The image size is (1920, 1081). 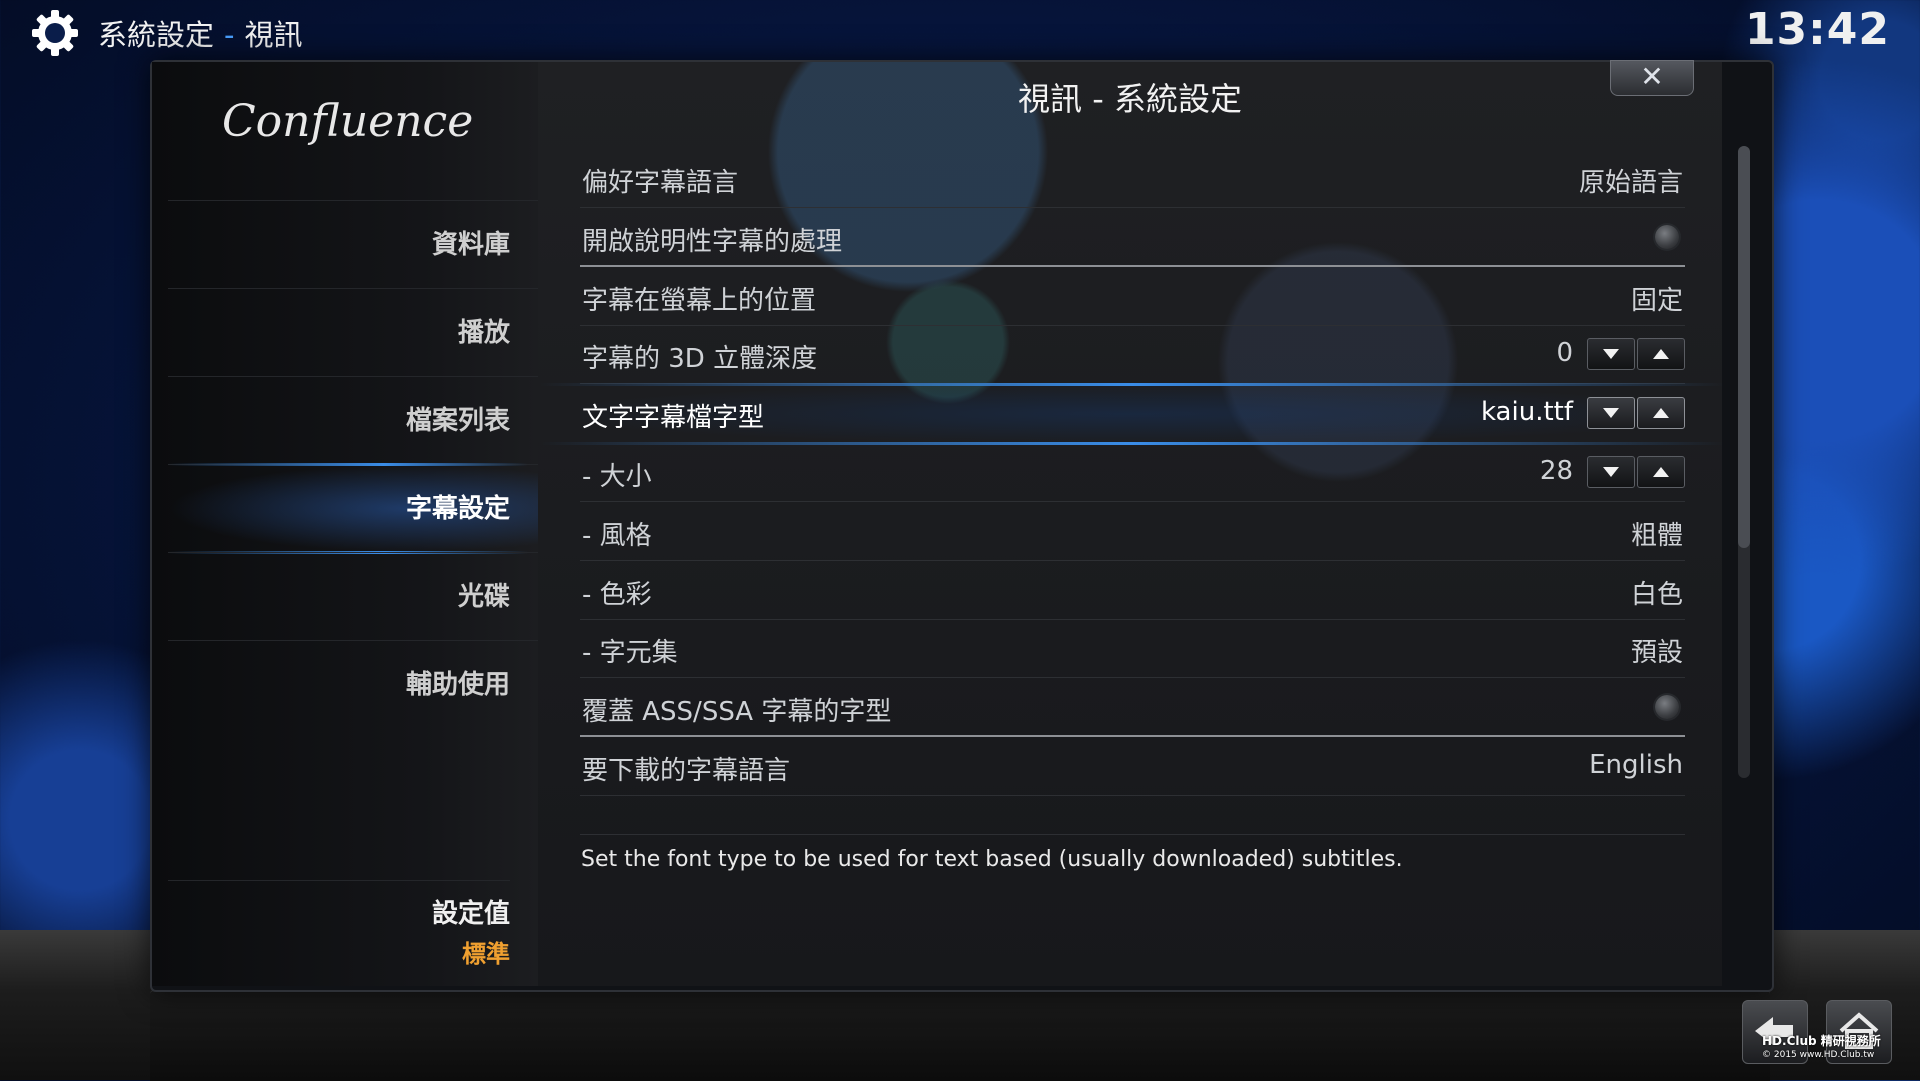 I want to click on close-icon: ✕, so click(x=1652, y=76).